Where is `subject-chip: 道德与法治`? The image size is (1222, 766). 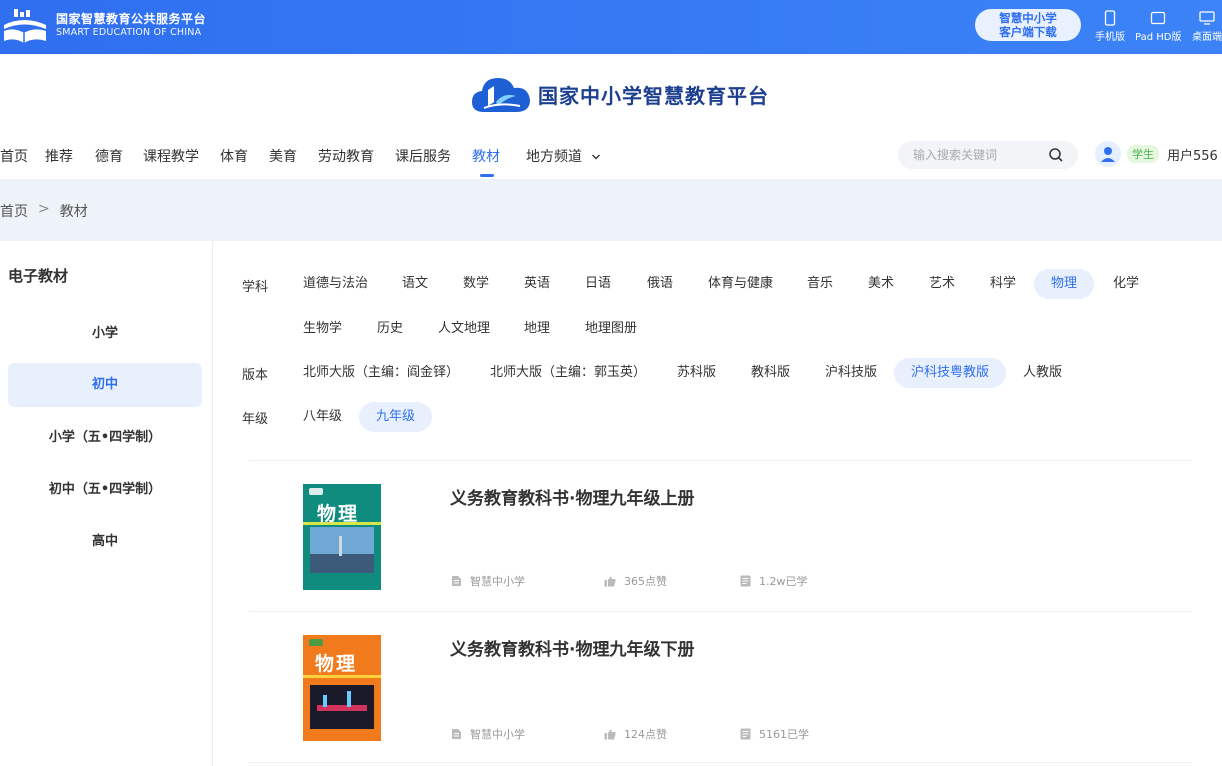 subject-chip: 道德与法治 is located at coordinates (335, 284).